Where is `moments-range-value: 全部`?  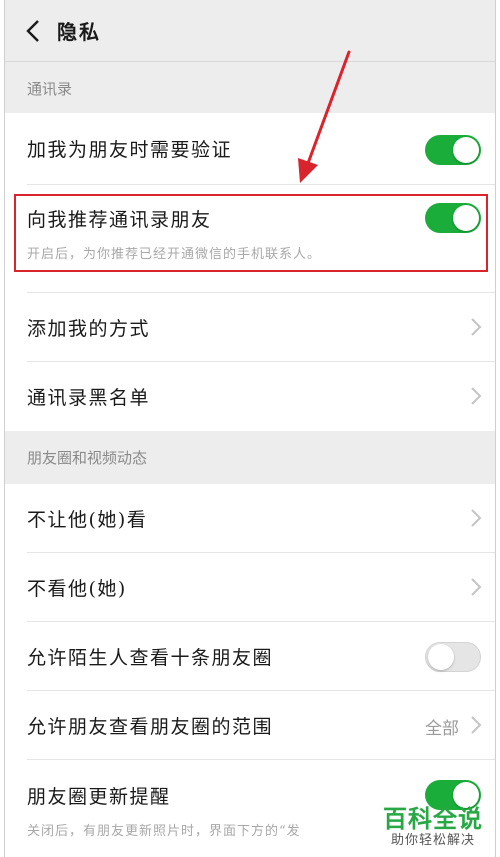
moments-range-value: 全部 is located at coordinates (442, 729).